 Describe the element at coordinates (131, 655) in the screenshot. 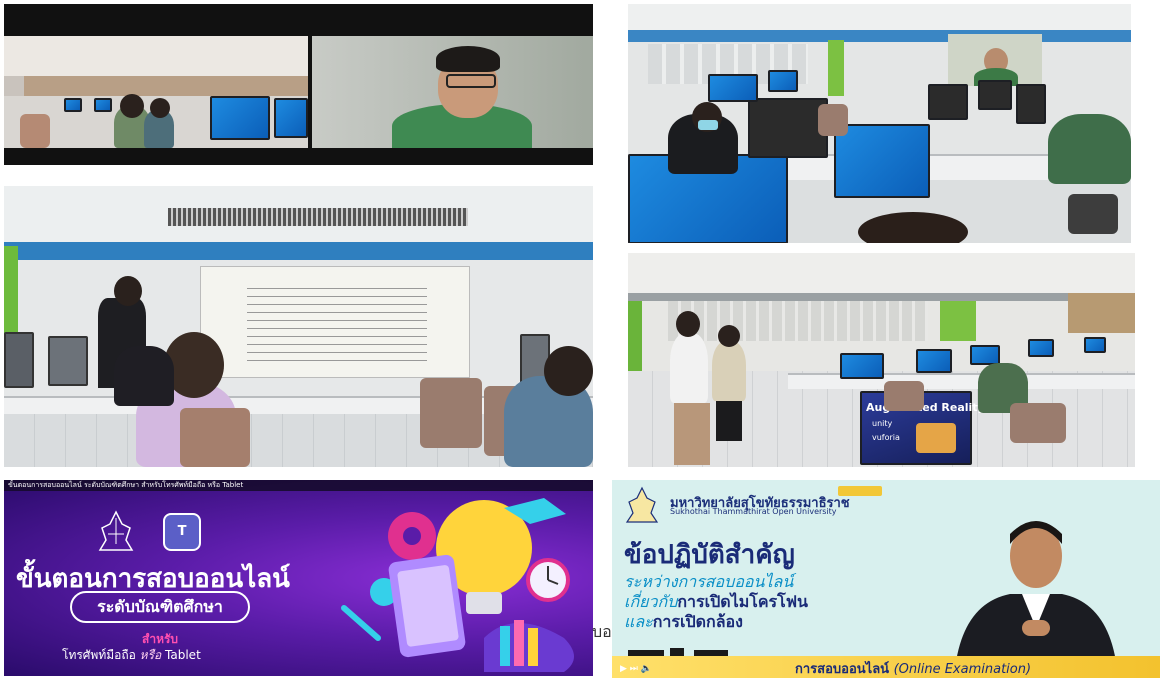

I see `device-label: โทรศัพท์มือถือ หรือ Tablet` at that location.